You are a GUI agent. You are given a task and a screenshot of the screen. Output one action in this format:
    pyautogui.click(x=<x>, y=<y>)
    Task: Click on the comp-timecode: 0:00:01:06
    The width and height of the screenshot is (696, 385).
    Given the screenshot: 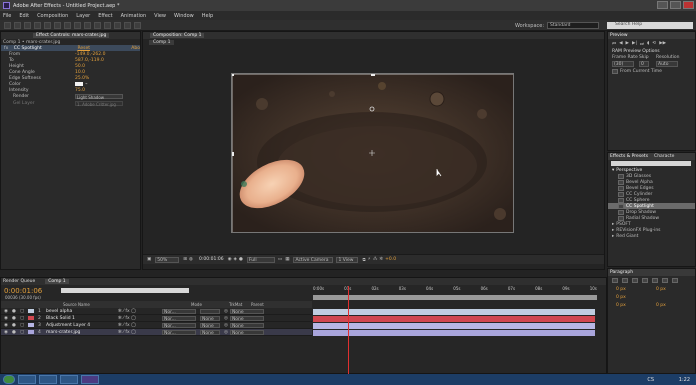 What is the action you would take?
    pyautogui.click(x=211, y=259)
    